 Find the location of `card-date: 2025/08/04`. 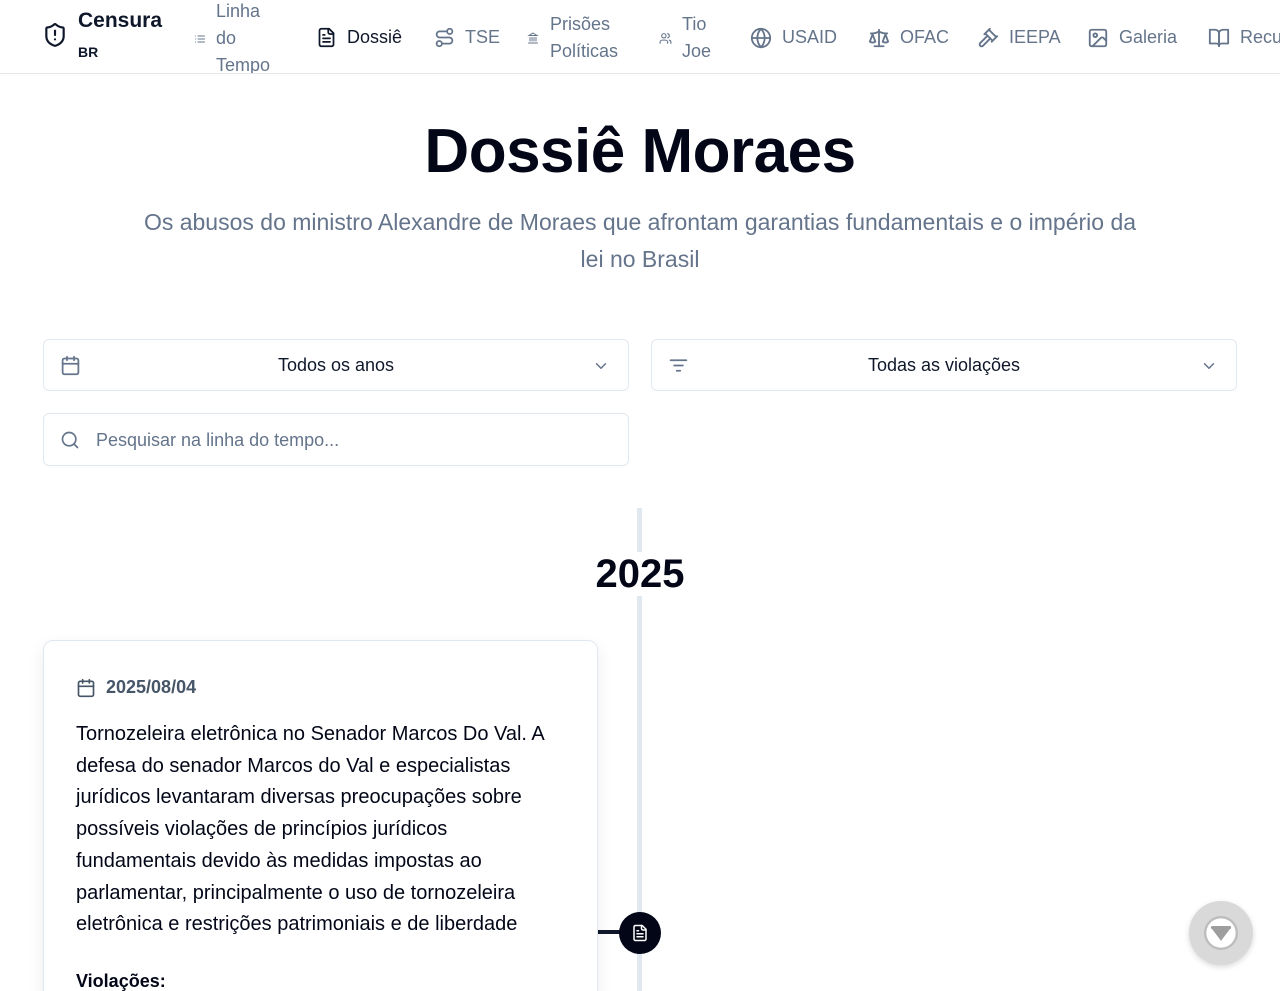

card-date: 2025/08/04 is located at coordinates (136, 687).